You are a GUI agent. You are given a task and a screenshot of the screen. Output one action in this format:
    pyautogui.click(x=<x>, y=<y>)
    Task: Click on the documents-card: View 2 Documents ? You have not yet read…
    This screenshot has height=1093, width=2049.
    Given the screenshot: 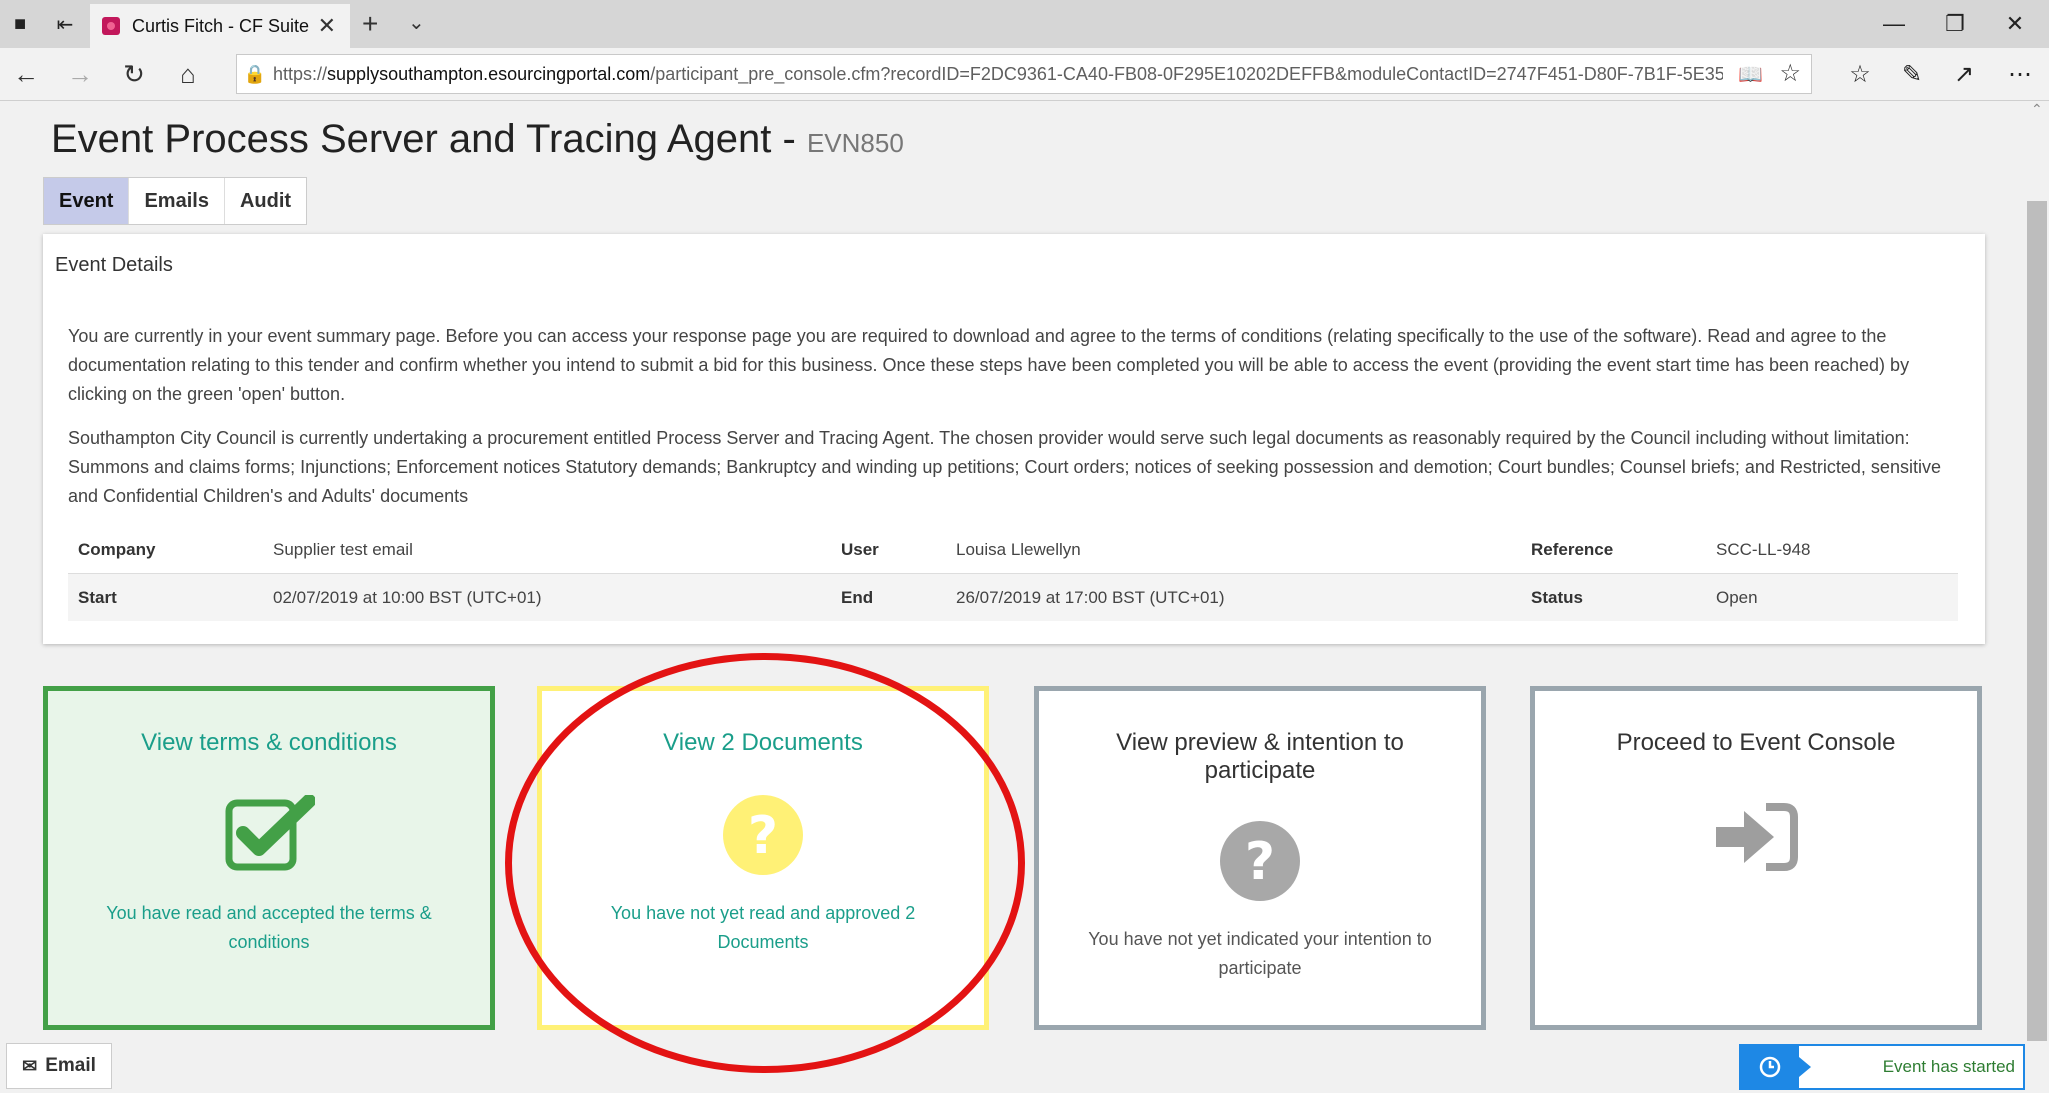 What is the action you would take?
    pyautogui.click(x=763, y=858)
    